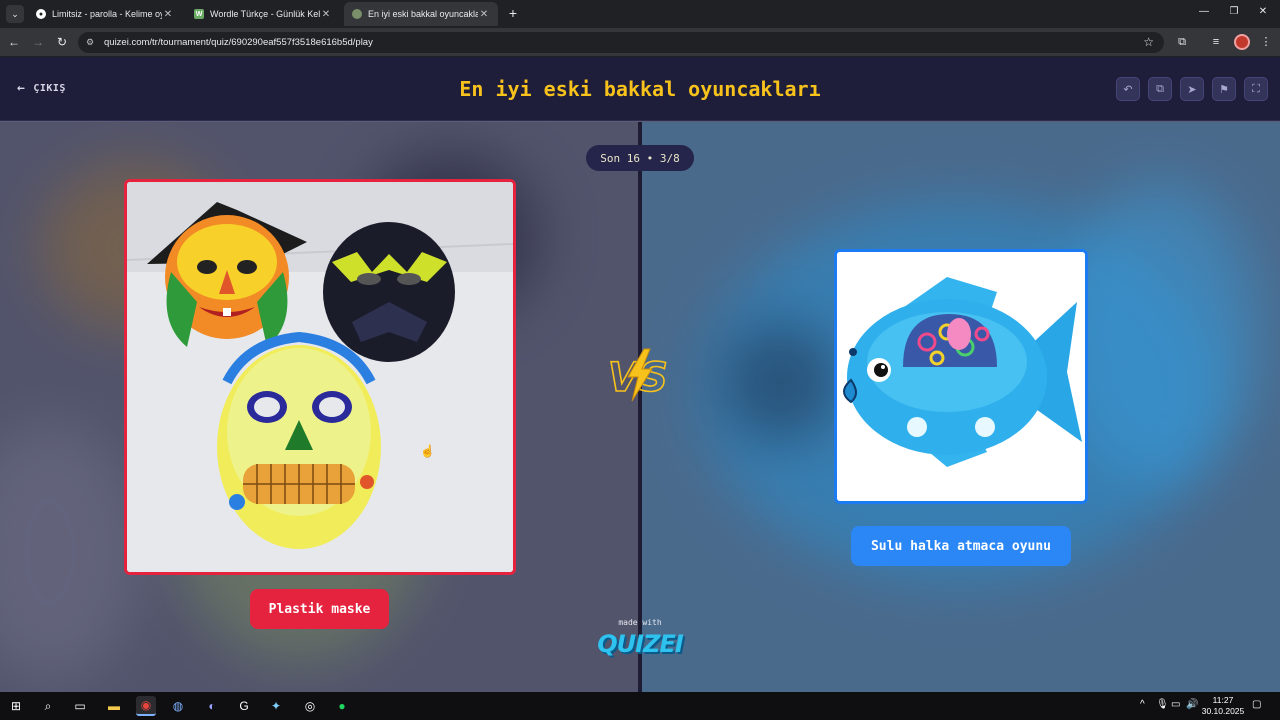  I want to click on profile-avatar, so click(1242, 42).